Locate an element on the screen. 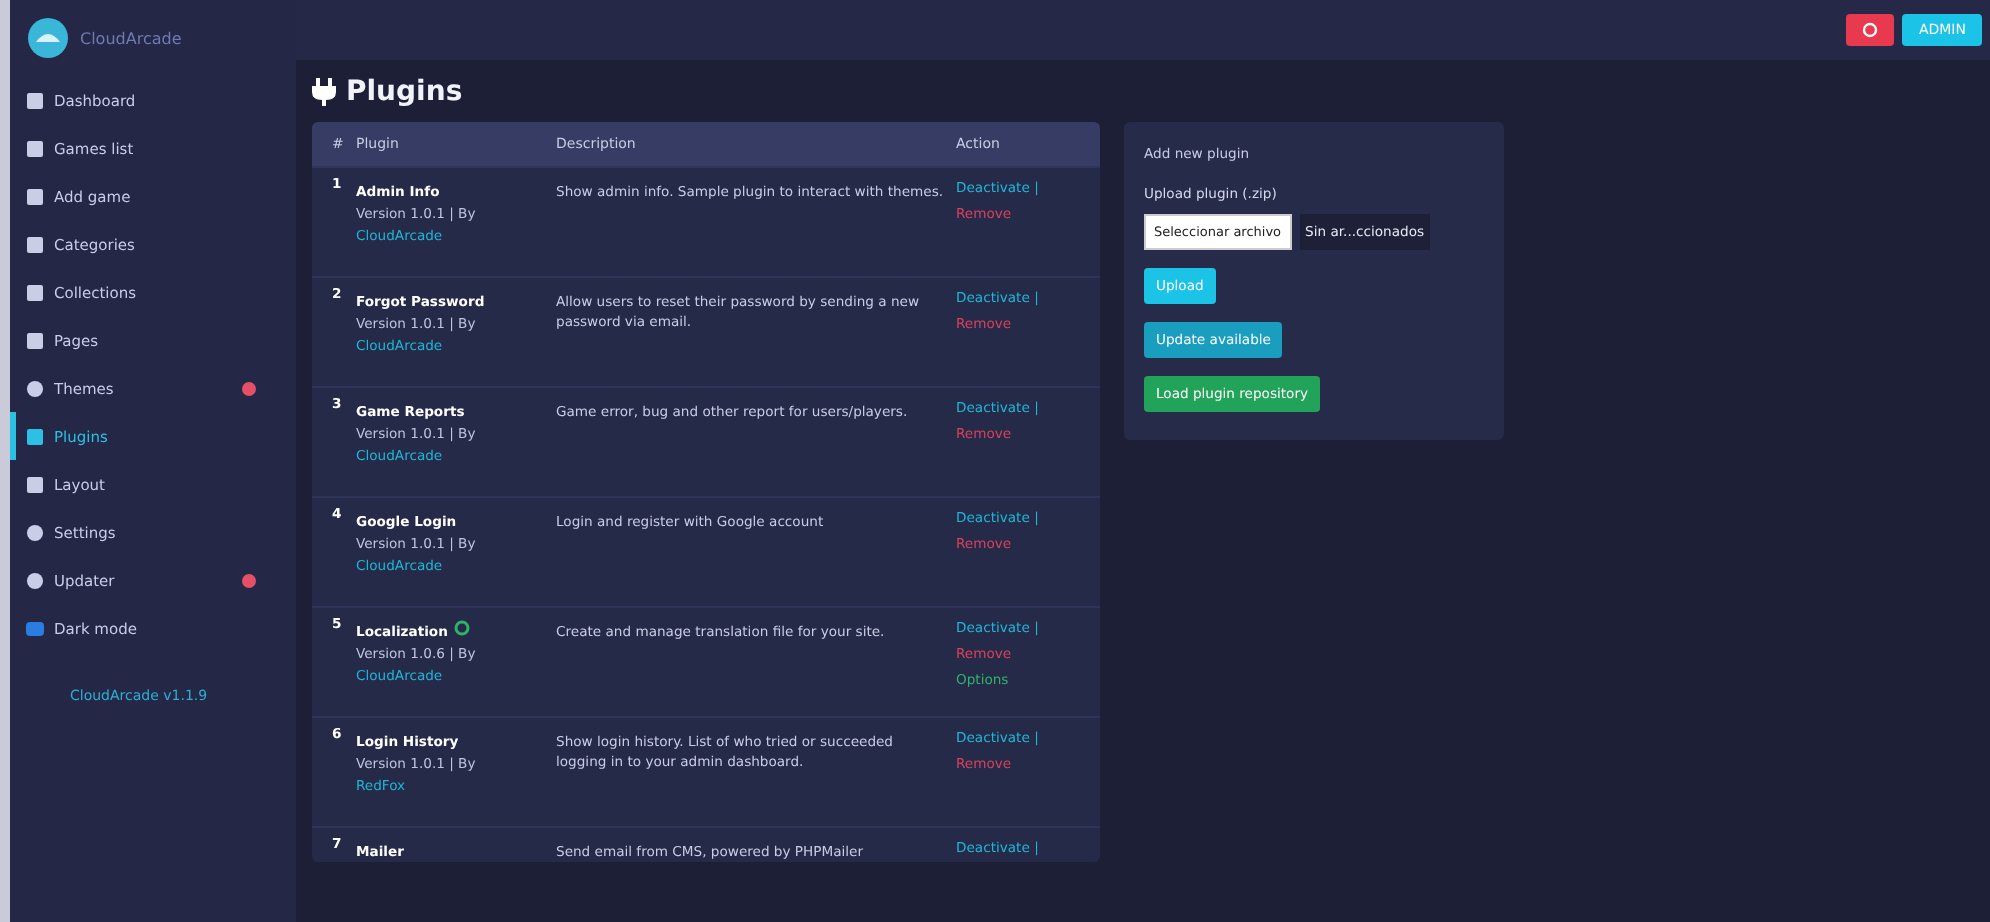 The image size is (1990, 922). logo-text: CloudArcade is located at coordinates (131, 38).